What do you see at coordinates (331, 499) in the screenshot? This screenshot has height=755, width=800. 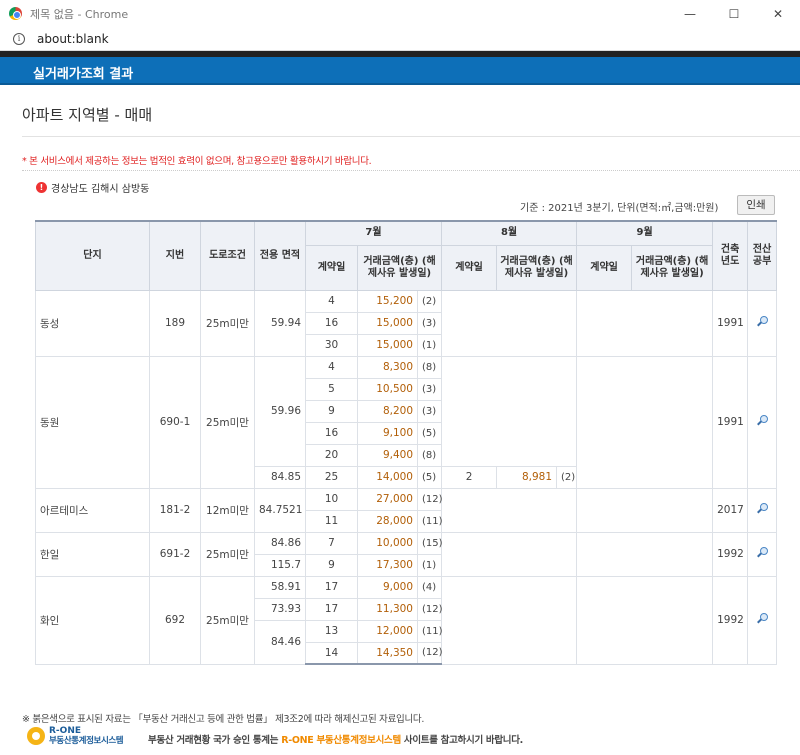 I see `deal-day: 10` at bounding box center [331, 499].